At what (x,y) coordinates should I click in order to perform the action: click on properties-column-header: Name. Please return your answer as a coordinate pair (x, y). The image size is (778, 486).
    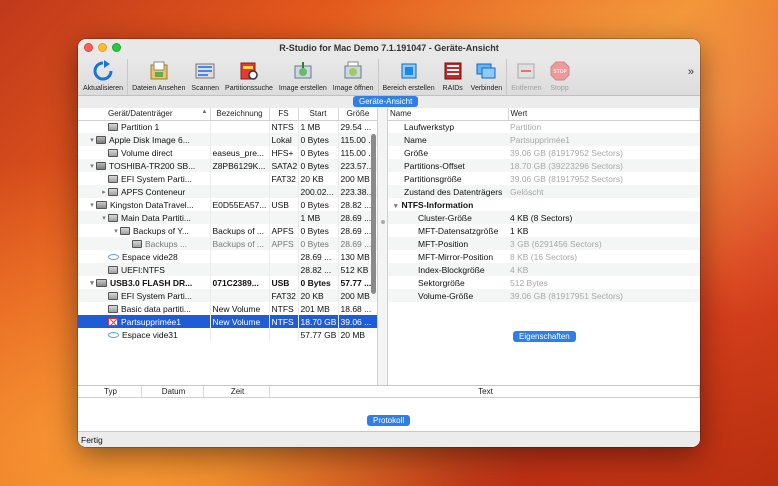
    Looking at the image, I should click on (448, 114).